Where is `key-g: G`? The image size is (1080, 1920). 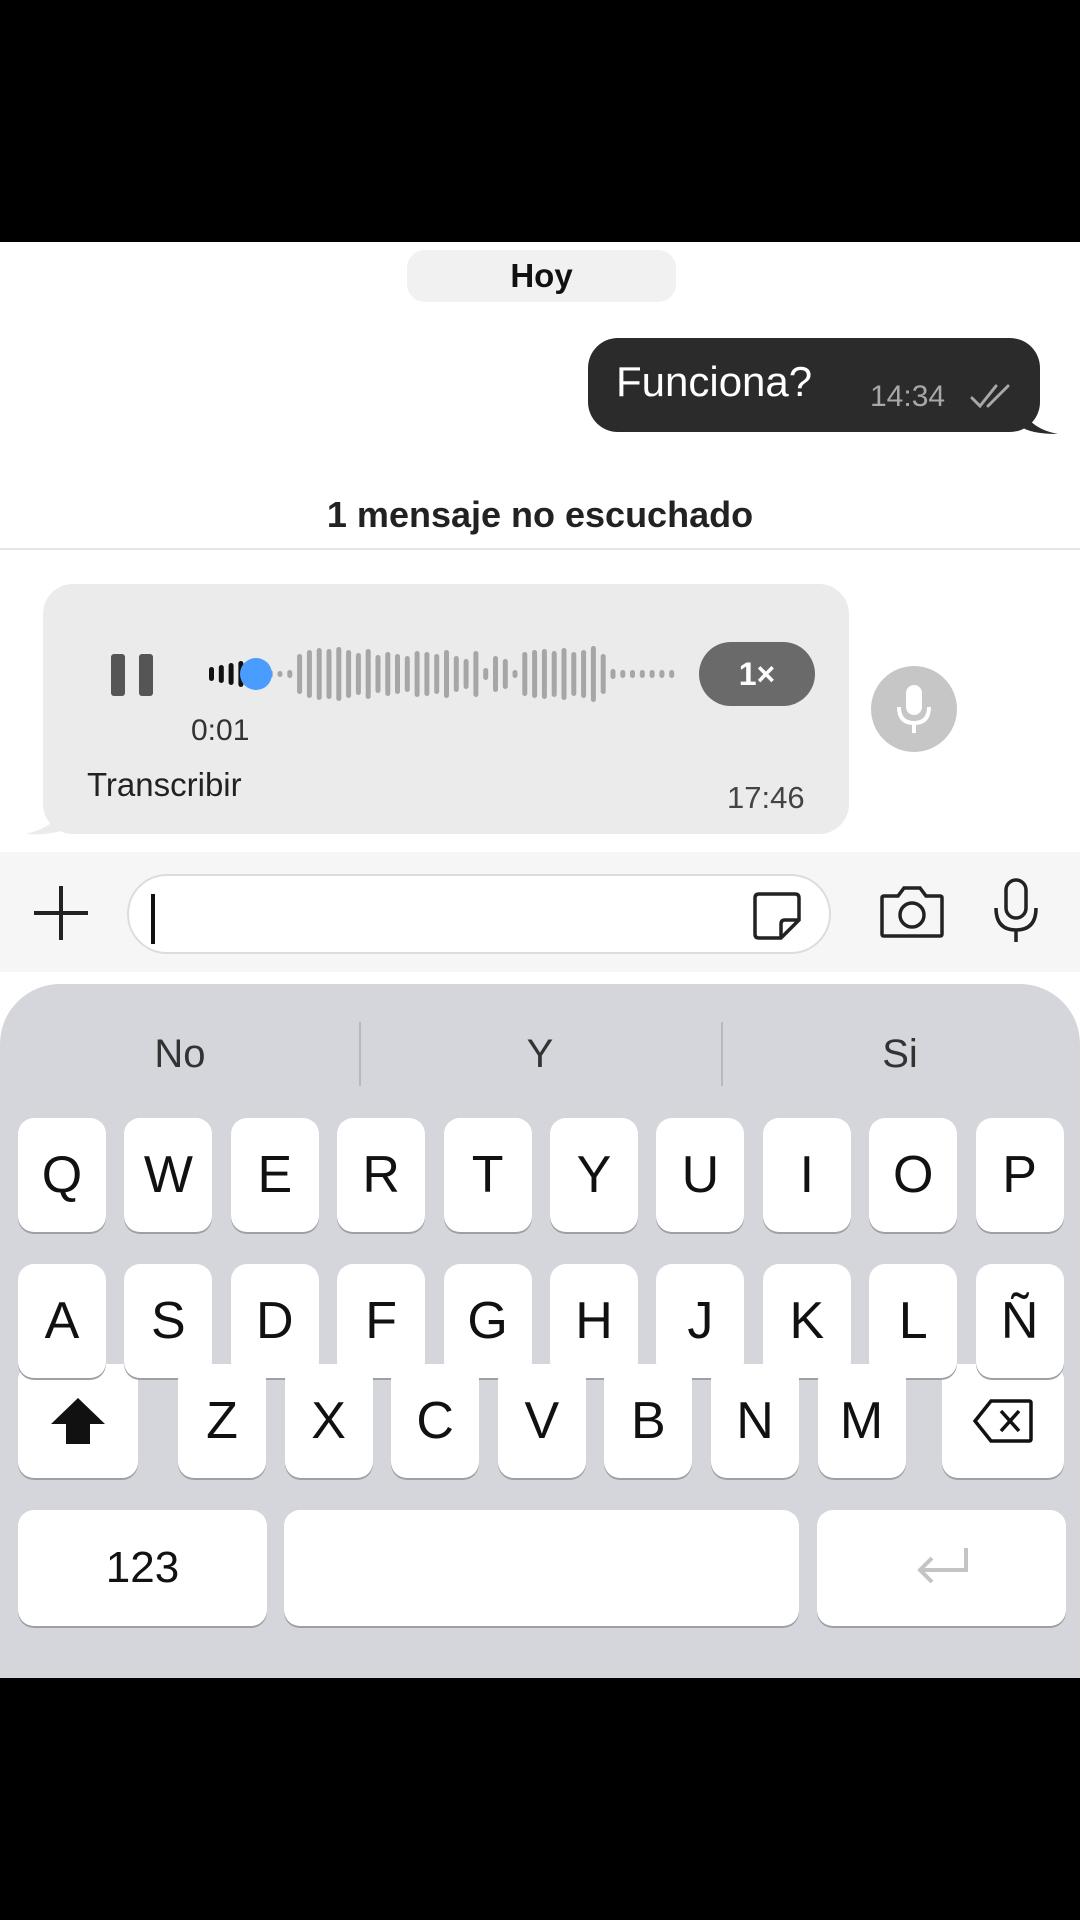
key-g: G is located at coordinates (487, 1321).